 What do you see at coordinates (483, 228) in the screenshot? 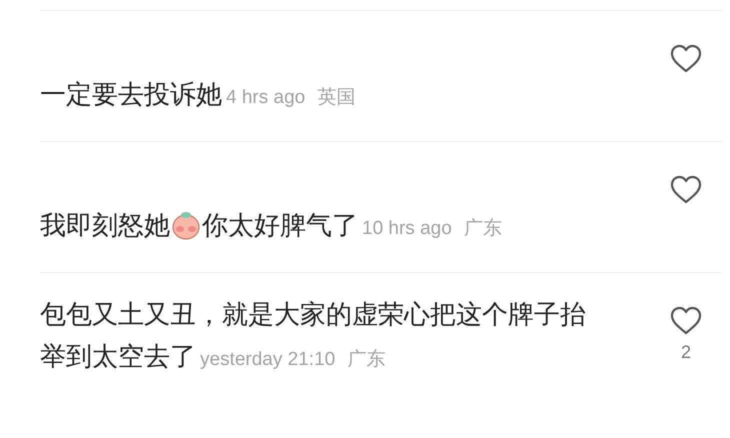
I see `comment-location: 广东` at bounding box center [483, 228].